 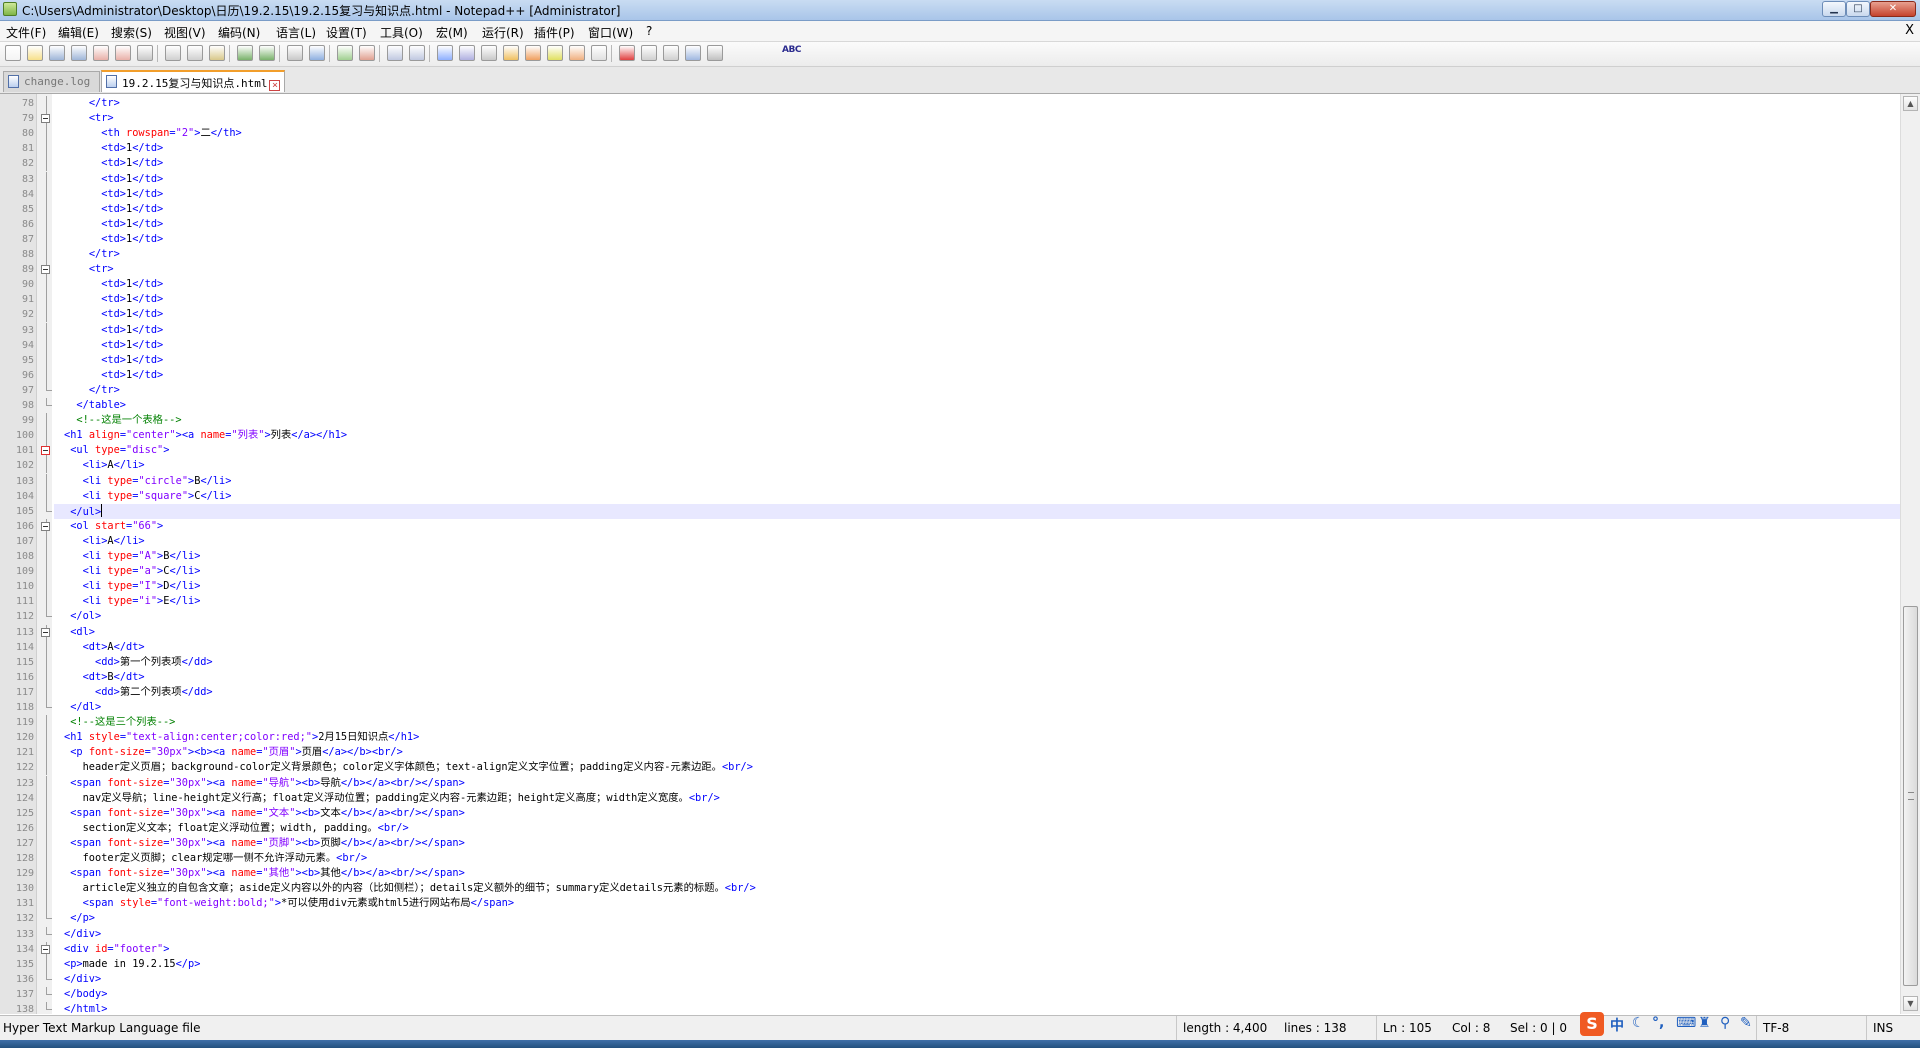 I want to click on code-line: 108 <li type="A">B</li>, so click(x=958, y=556).